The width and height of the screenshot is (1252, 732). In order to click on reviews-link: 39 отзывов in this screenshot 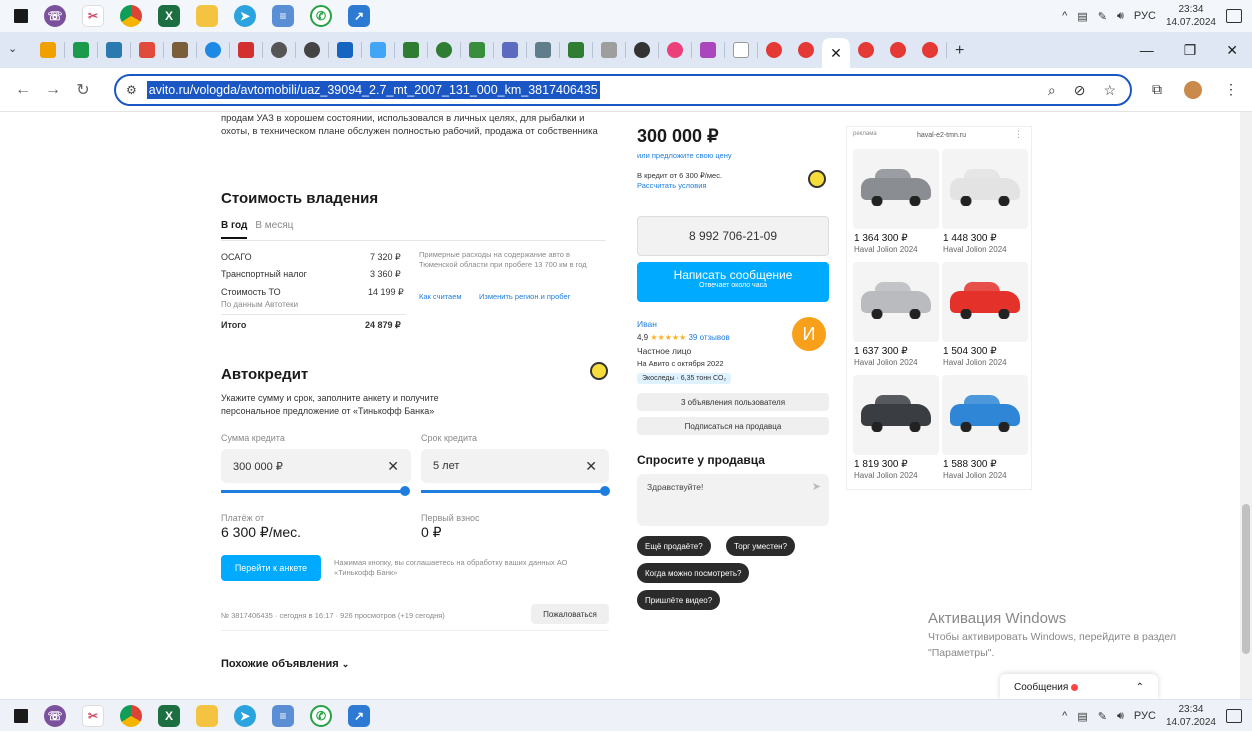, I will do `click(708, 337)`.